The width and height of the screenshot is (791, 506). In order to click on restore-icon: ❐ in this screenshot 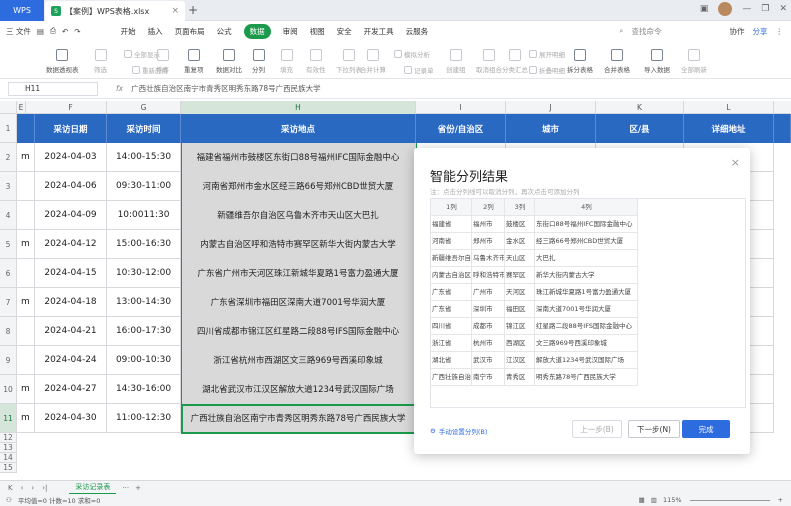, I will do `click(765, 9)`.